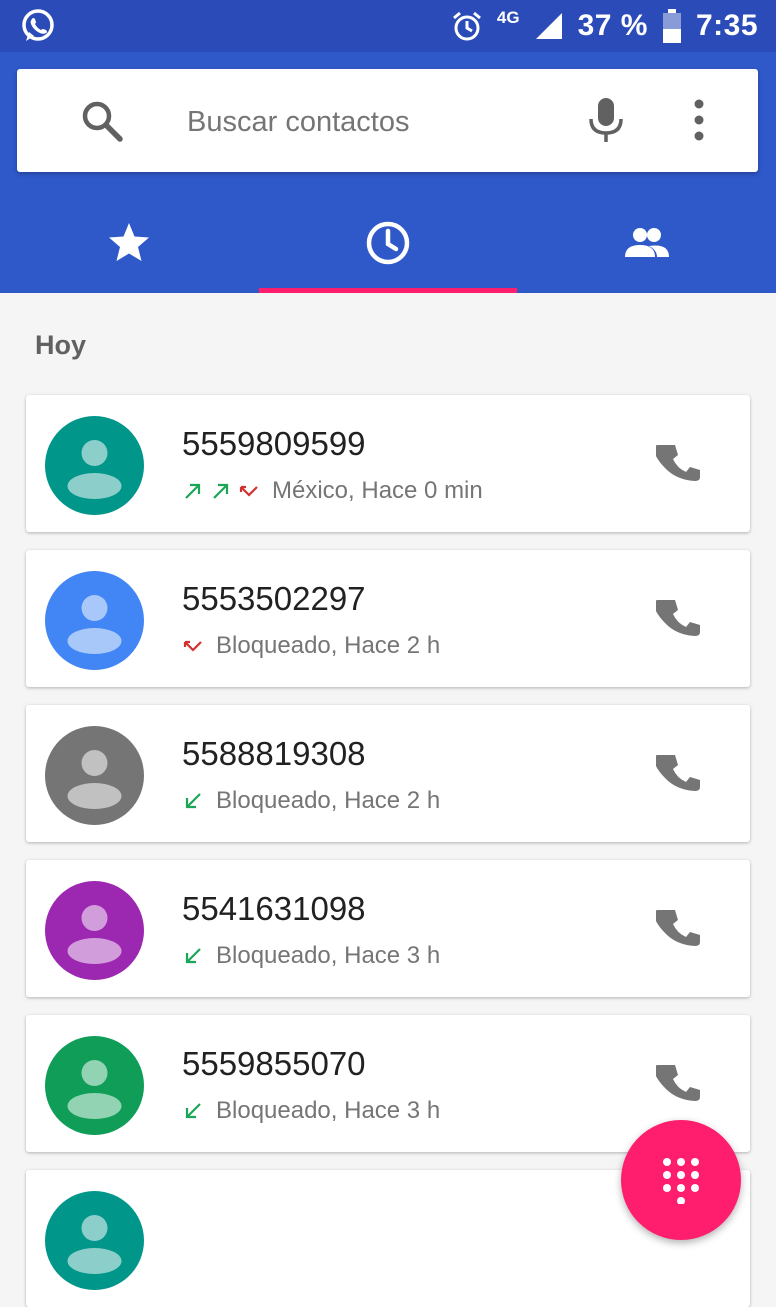 The width and height of the screenshot is (776, 1307). What do you see at coordinates (388, 463) in the screenshot?
I see `call-card: 5559809599 México, Hace 0 min` at bounding box center [388, 463].